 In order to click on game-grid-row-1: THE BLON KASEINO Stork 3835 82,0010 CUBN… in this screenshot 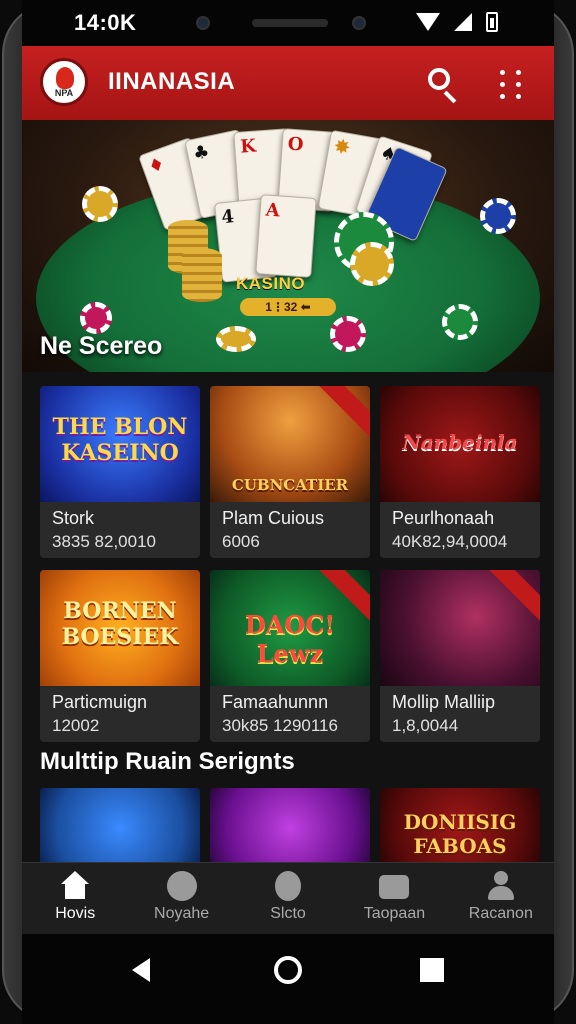, I will do `click(290, 472)`.